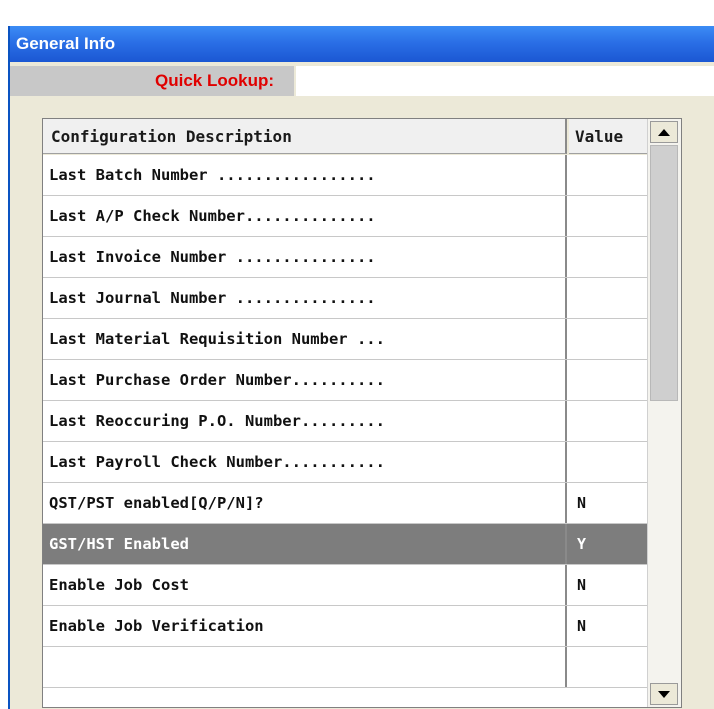  Describe the element at coordinates (305, 503) in the screenshot. I see `cell-description: QST/PST enabled[Q/P/N]?` at that location.